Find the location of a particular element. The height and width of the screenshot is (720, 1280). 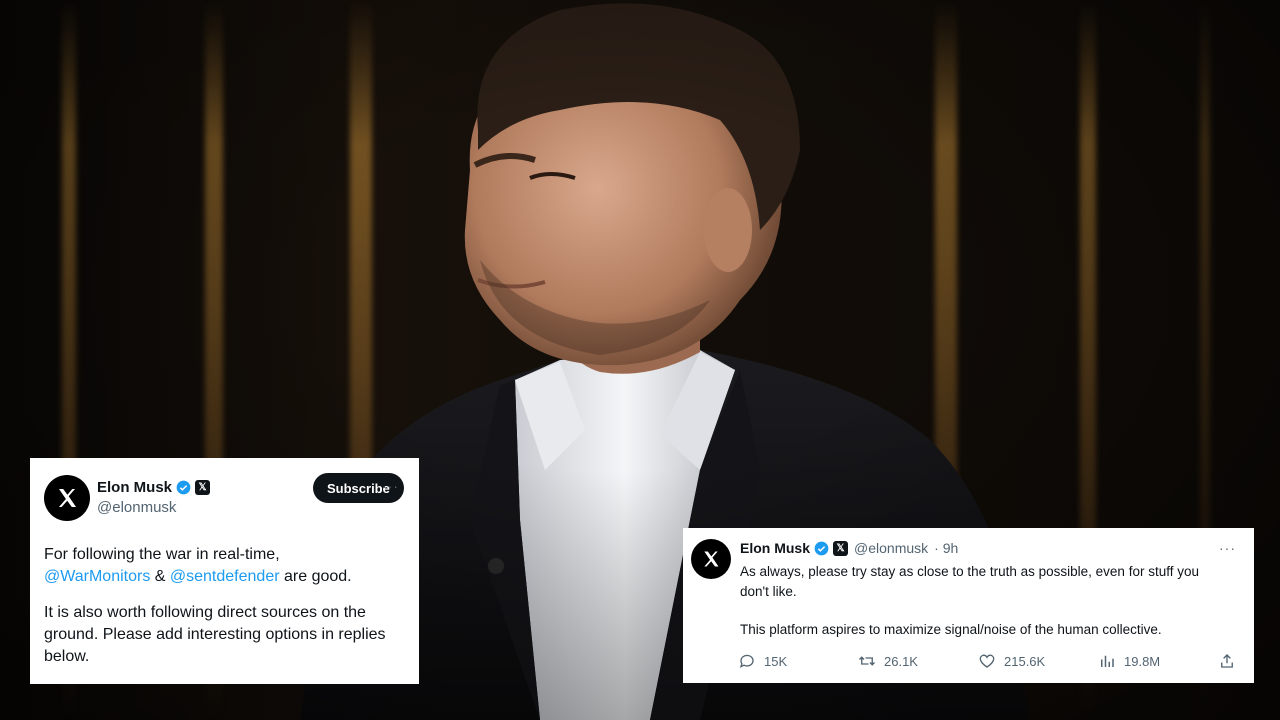

timestamp: · 9h is located at coordinates (946, 548).